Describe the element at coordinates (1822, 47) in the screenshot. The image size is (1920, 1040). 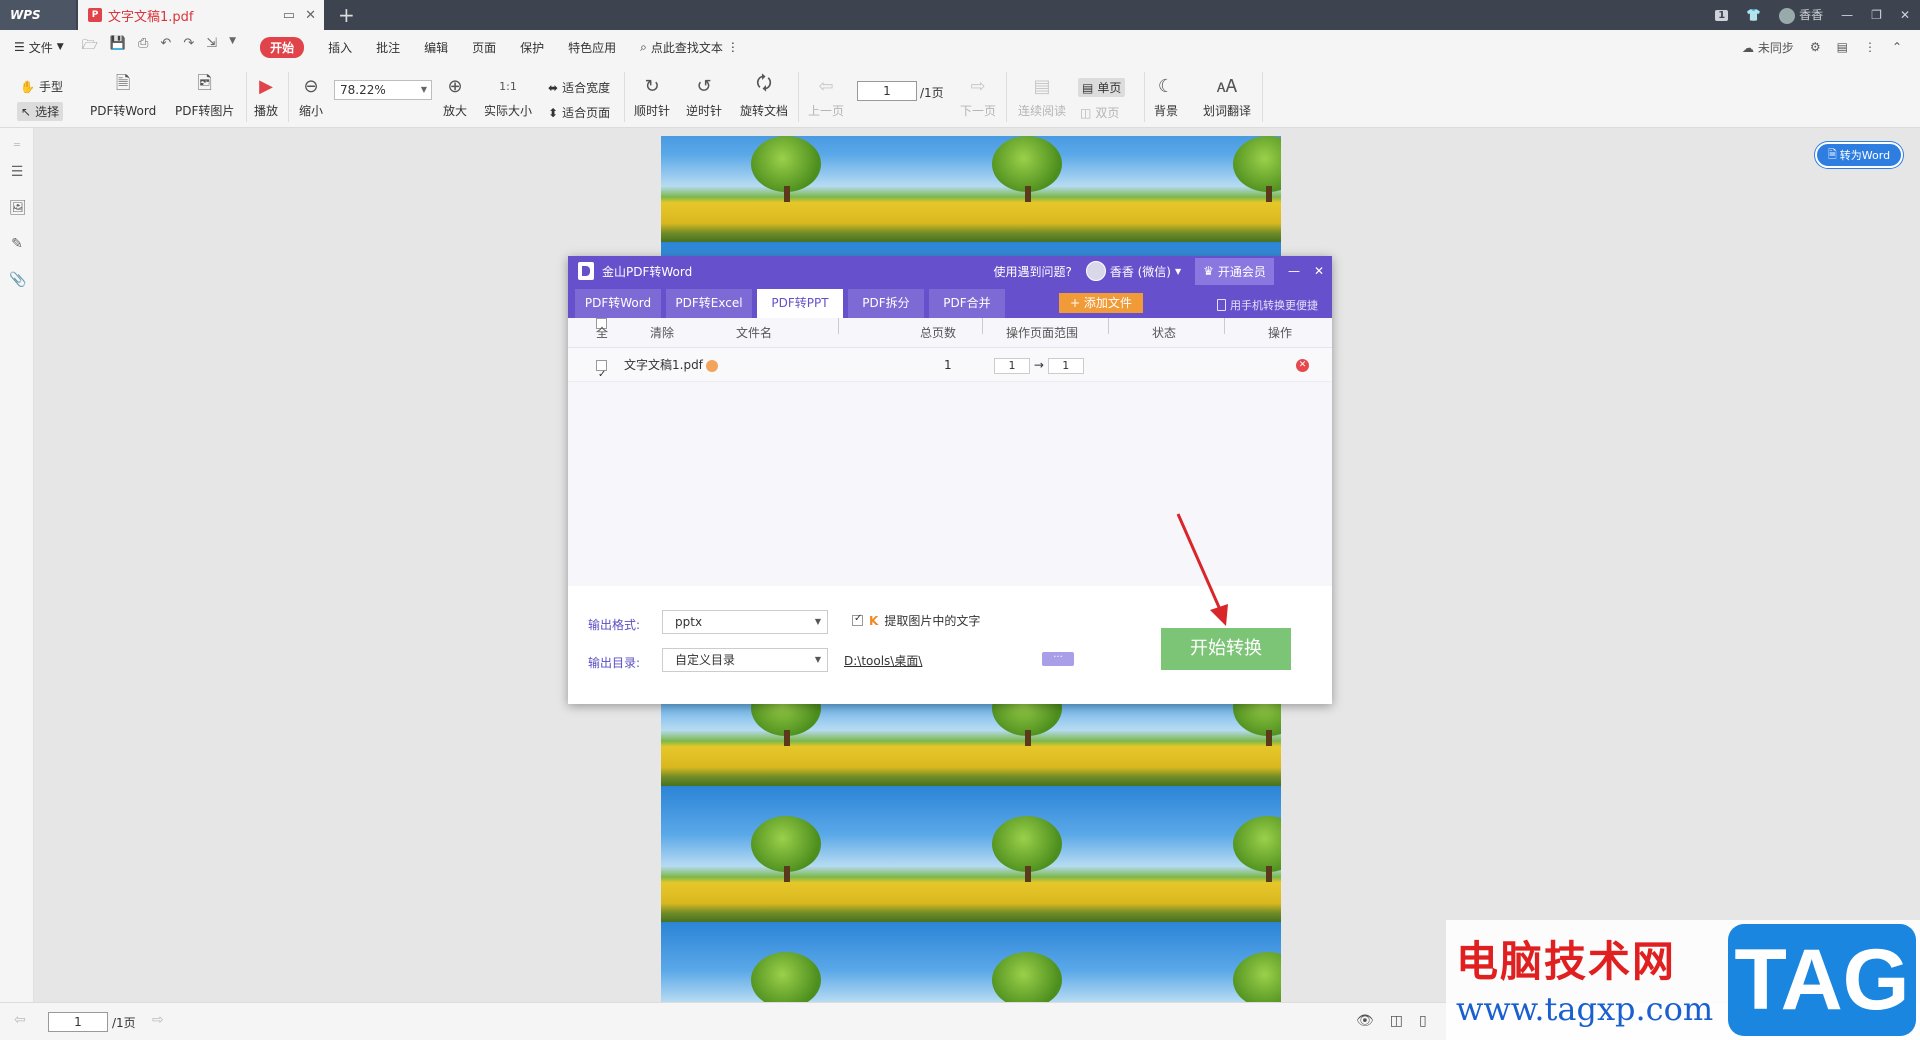
I see `menu-right-area: ☁ 未同步 ⚙ ▤ ⋮ ⌃` at that location.